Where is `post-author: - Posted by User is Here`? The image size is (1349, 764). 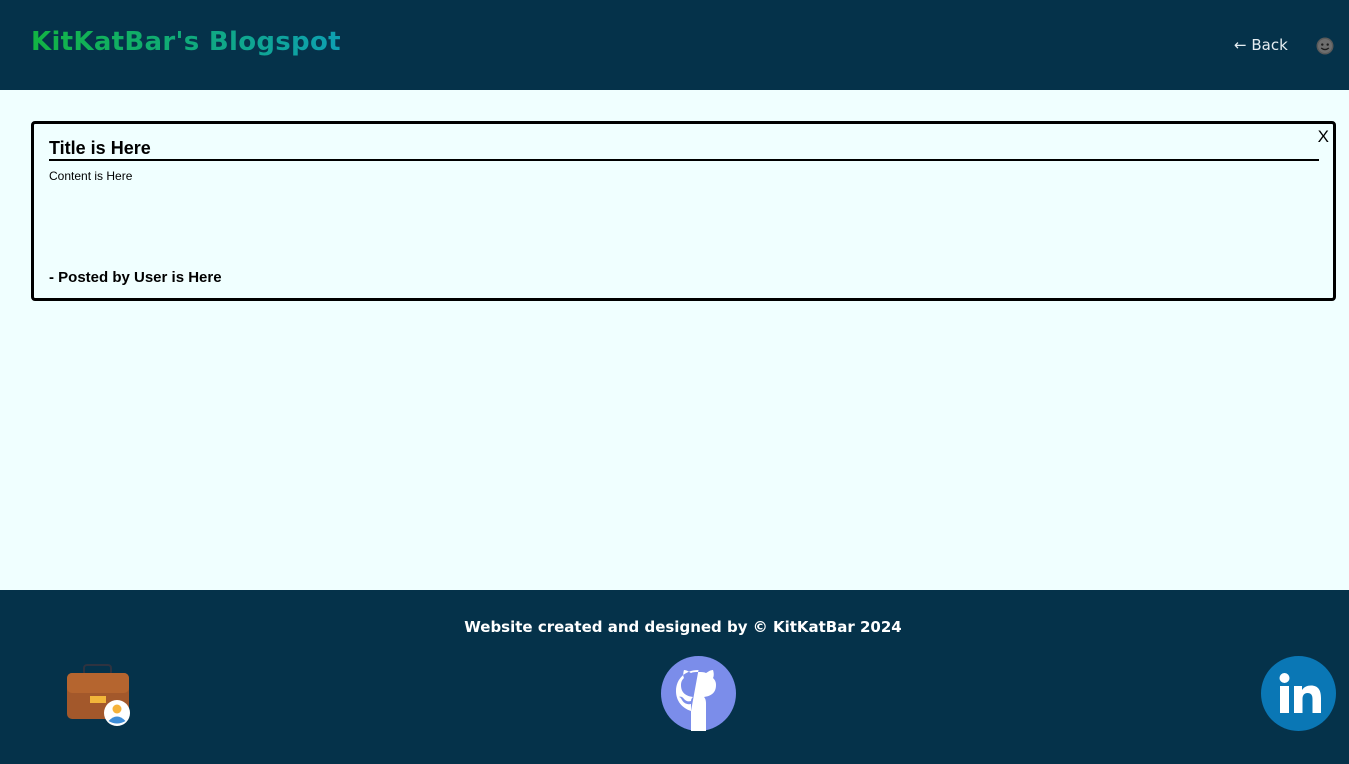 post-author: - Posted by User is Here is located at coordinates (135, 277).